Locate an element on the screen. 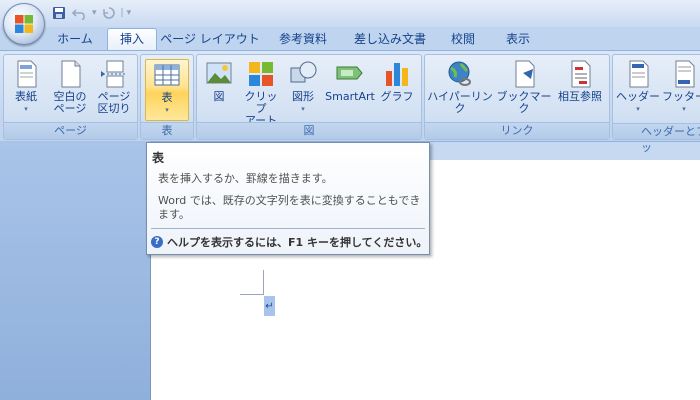 The image size is (700, 400). picture-button: 図 is located at coordinates (219, 90).